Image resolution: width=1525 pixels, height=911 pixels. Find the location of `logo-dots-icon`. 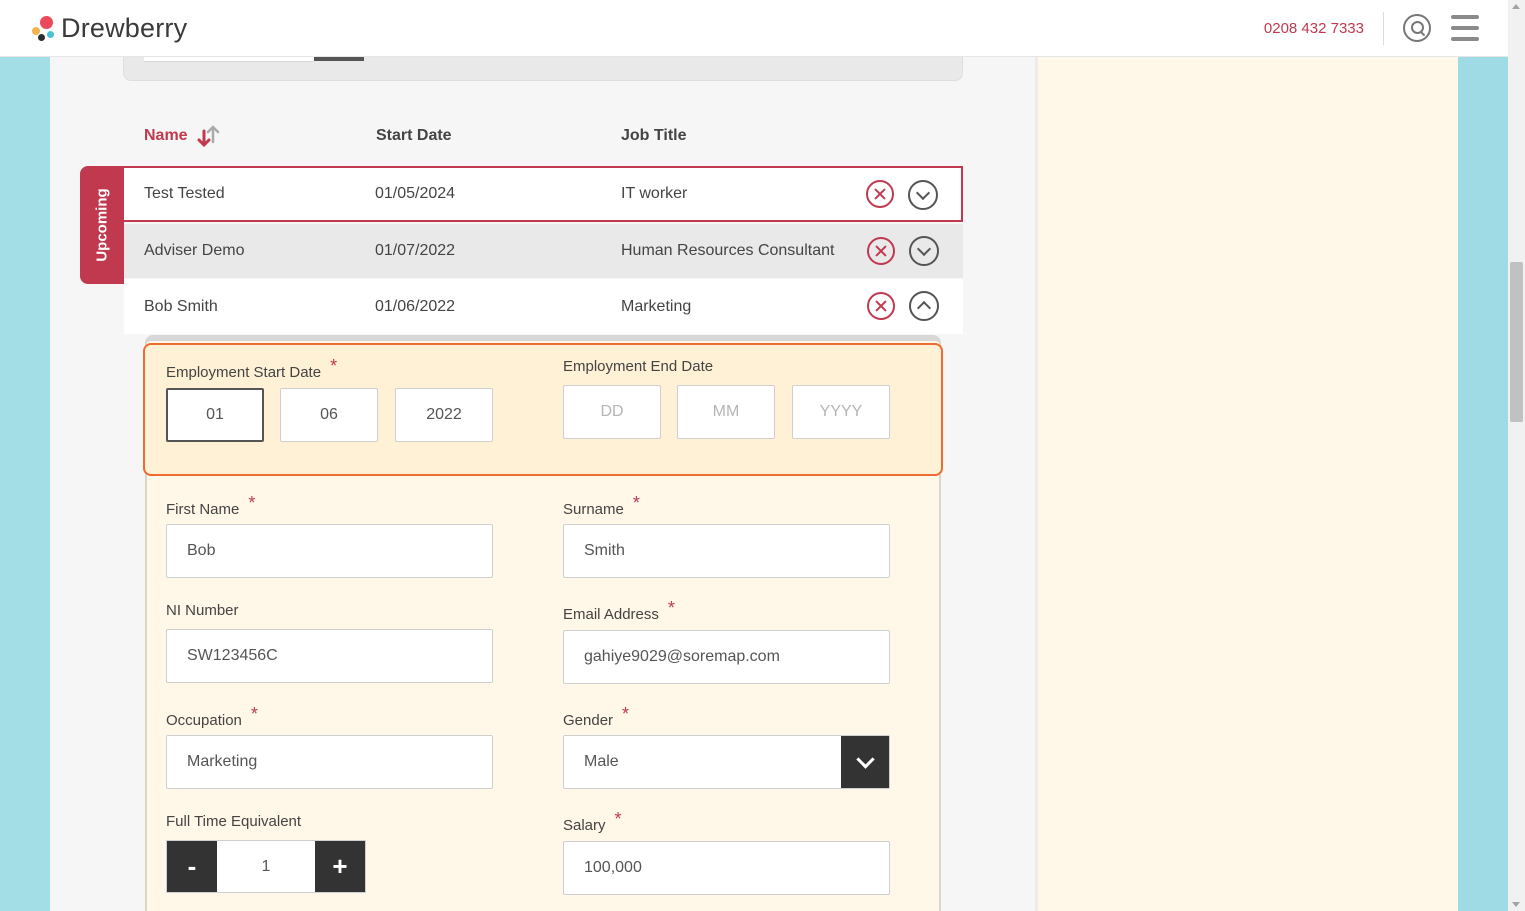

logo-dots-icon is located at coordinates (44, 28).